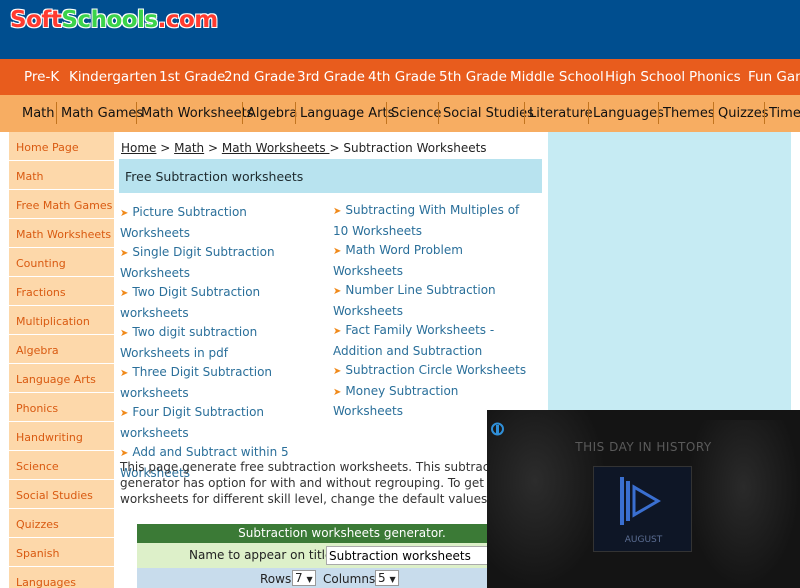 The image size is (800, 588). Describe the element at coordinates (433, 261) in the screenshot. I see `worksheet-link: ➤ Math Word Problem Worksheets` at that location.